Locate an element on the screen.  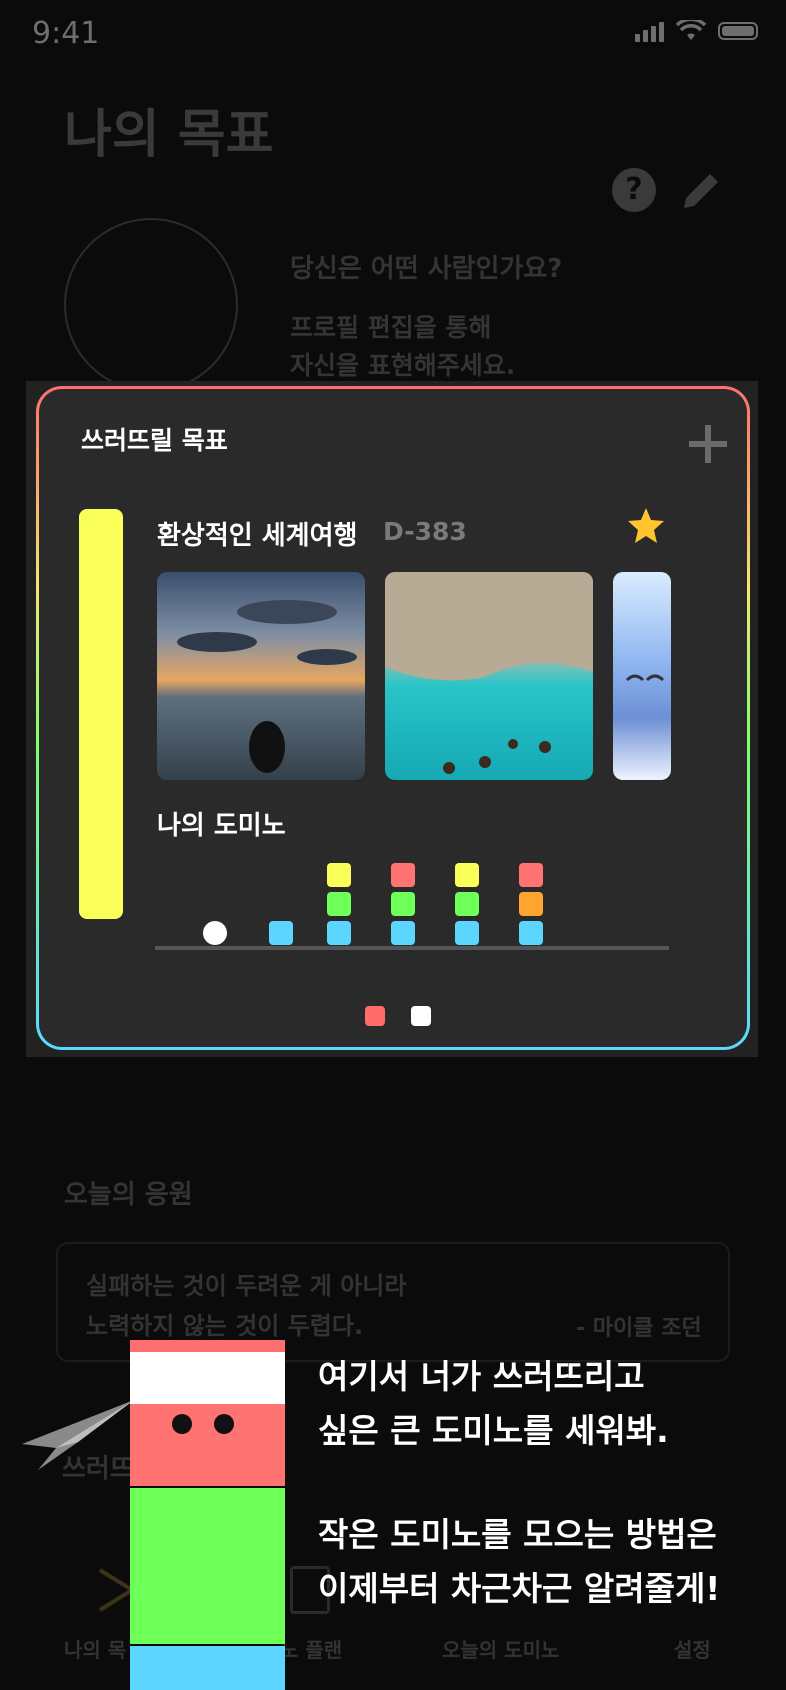
tab-my-goal: 나의 목 is located at coordinates (95, 1648).